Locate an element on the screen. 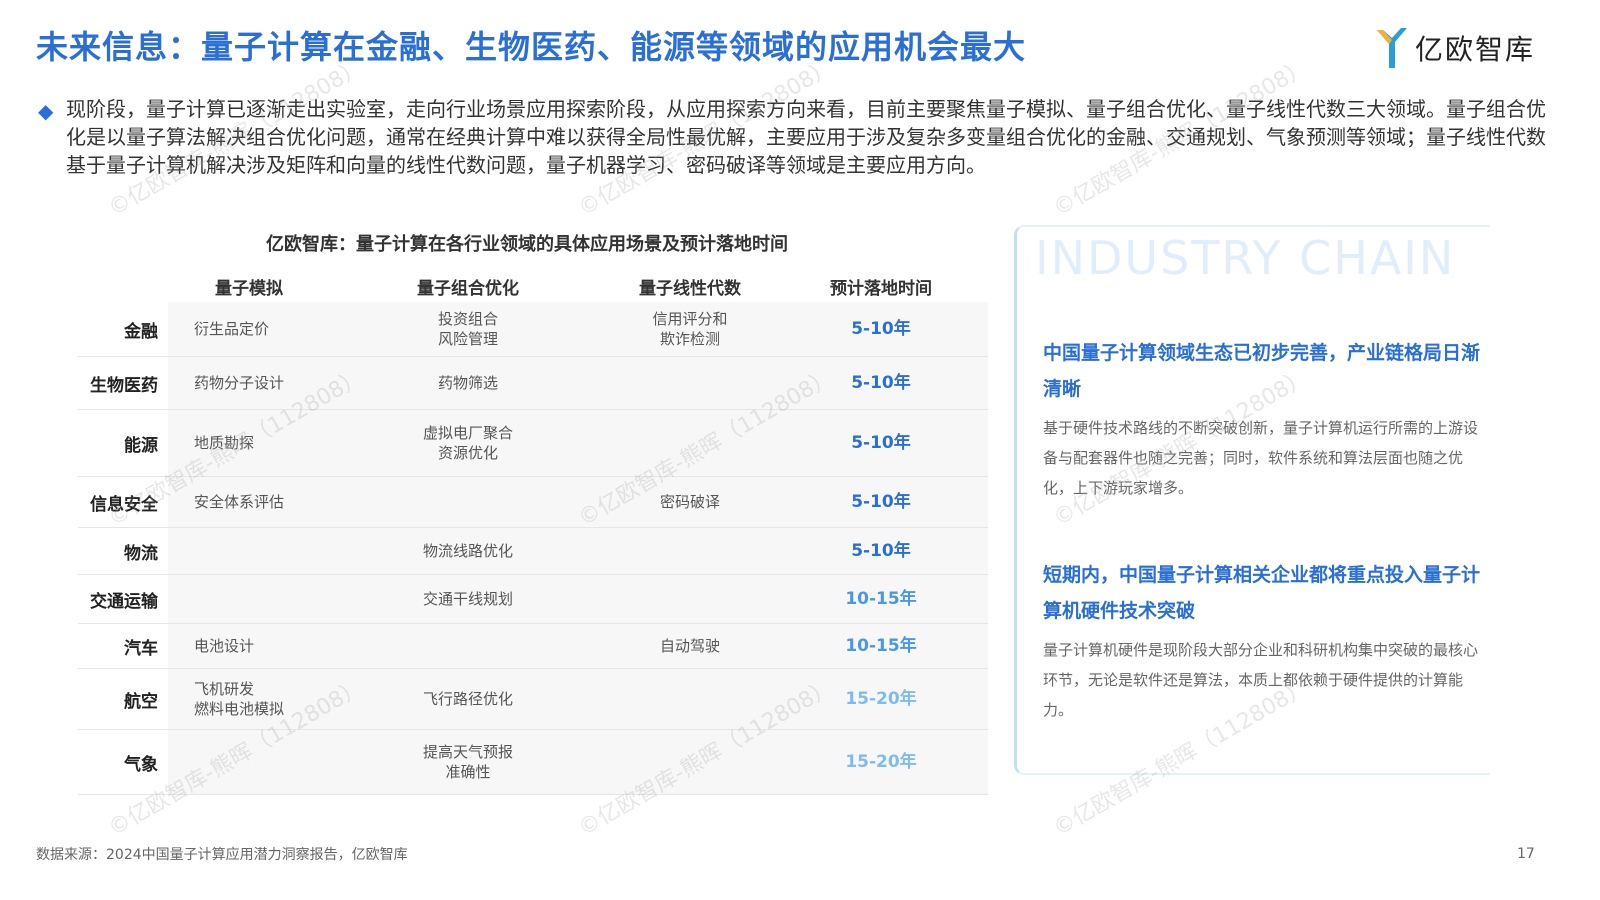  table-row: 气象 提高天气预报 准确性 15-20年 is located at coordinates (533, 762).